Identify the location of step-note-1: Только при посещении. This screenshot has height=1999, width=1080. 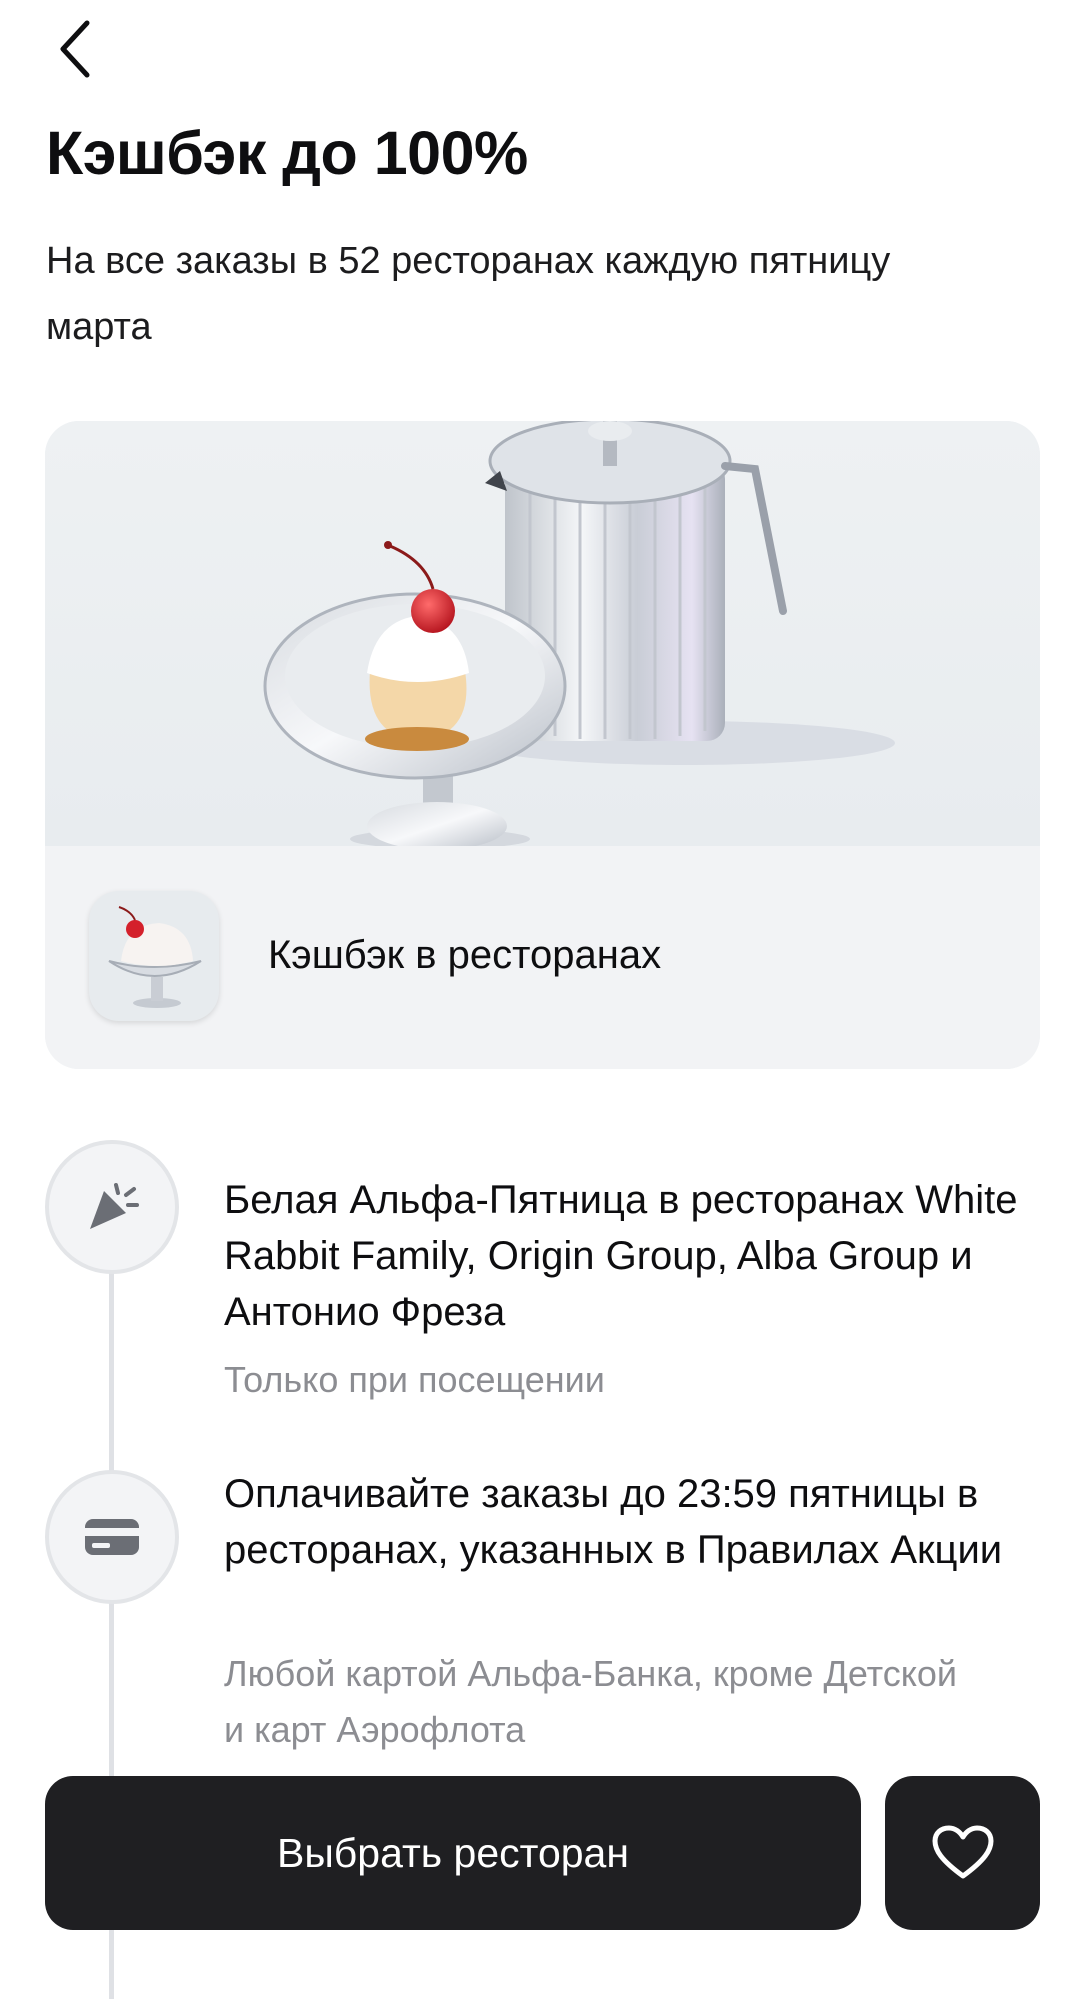
(414, 1379).